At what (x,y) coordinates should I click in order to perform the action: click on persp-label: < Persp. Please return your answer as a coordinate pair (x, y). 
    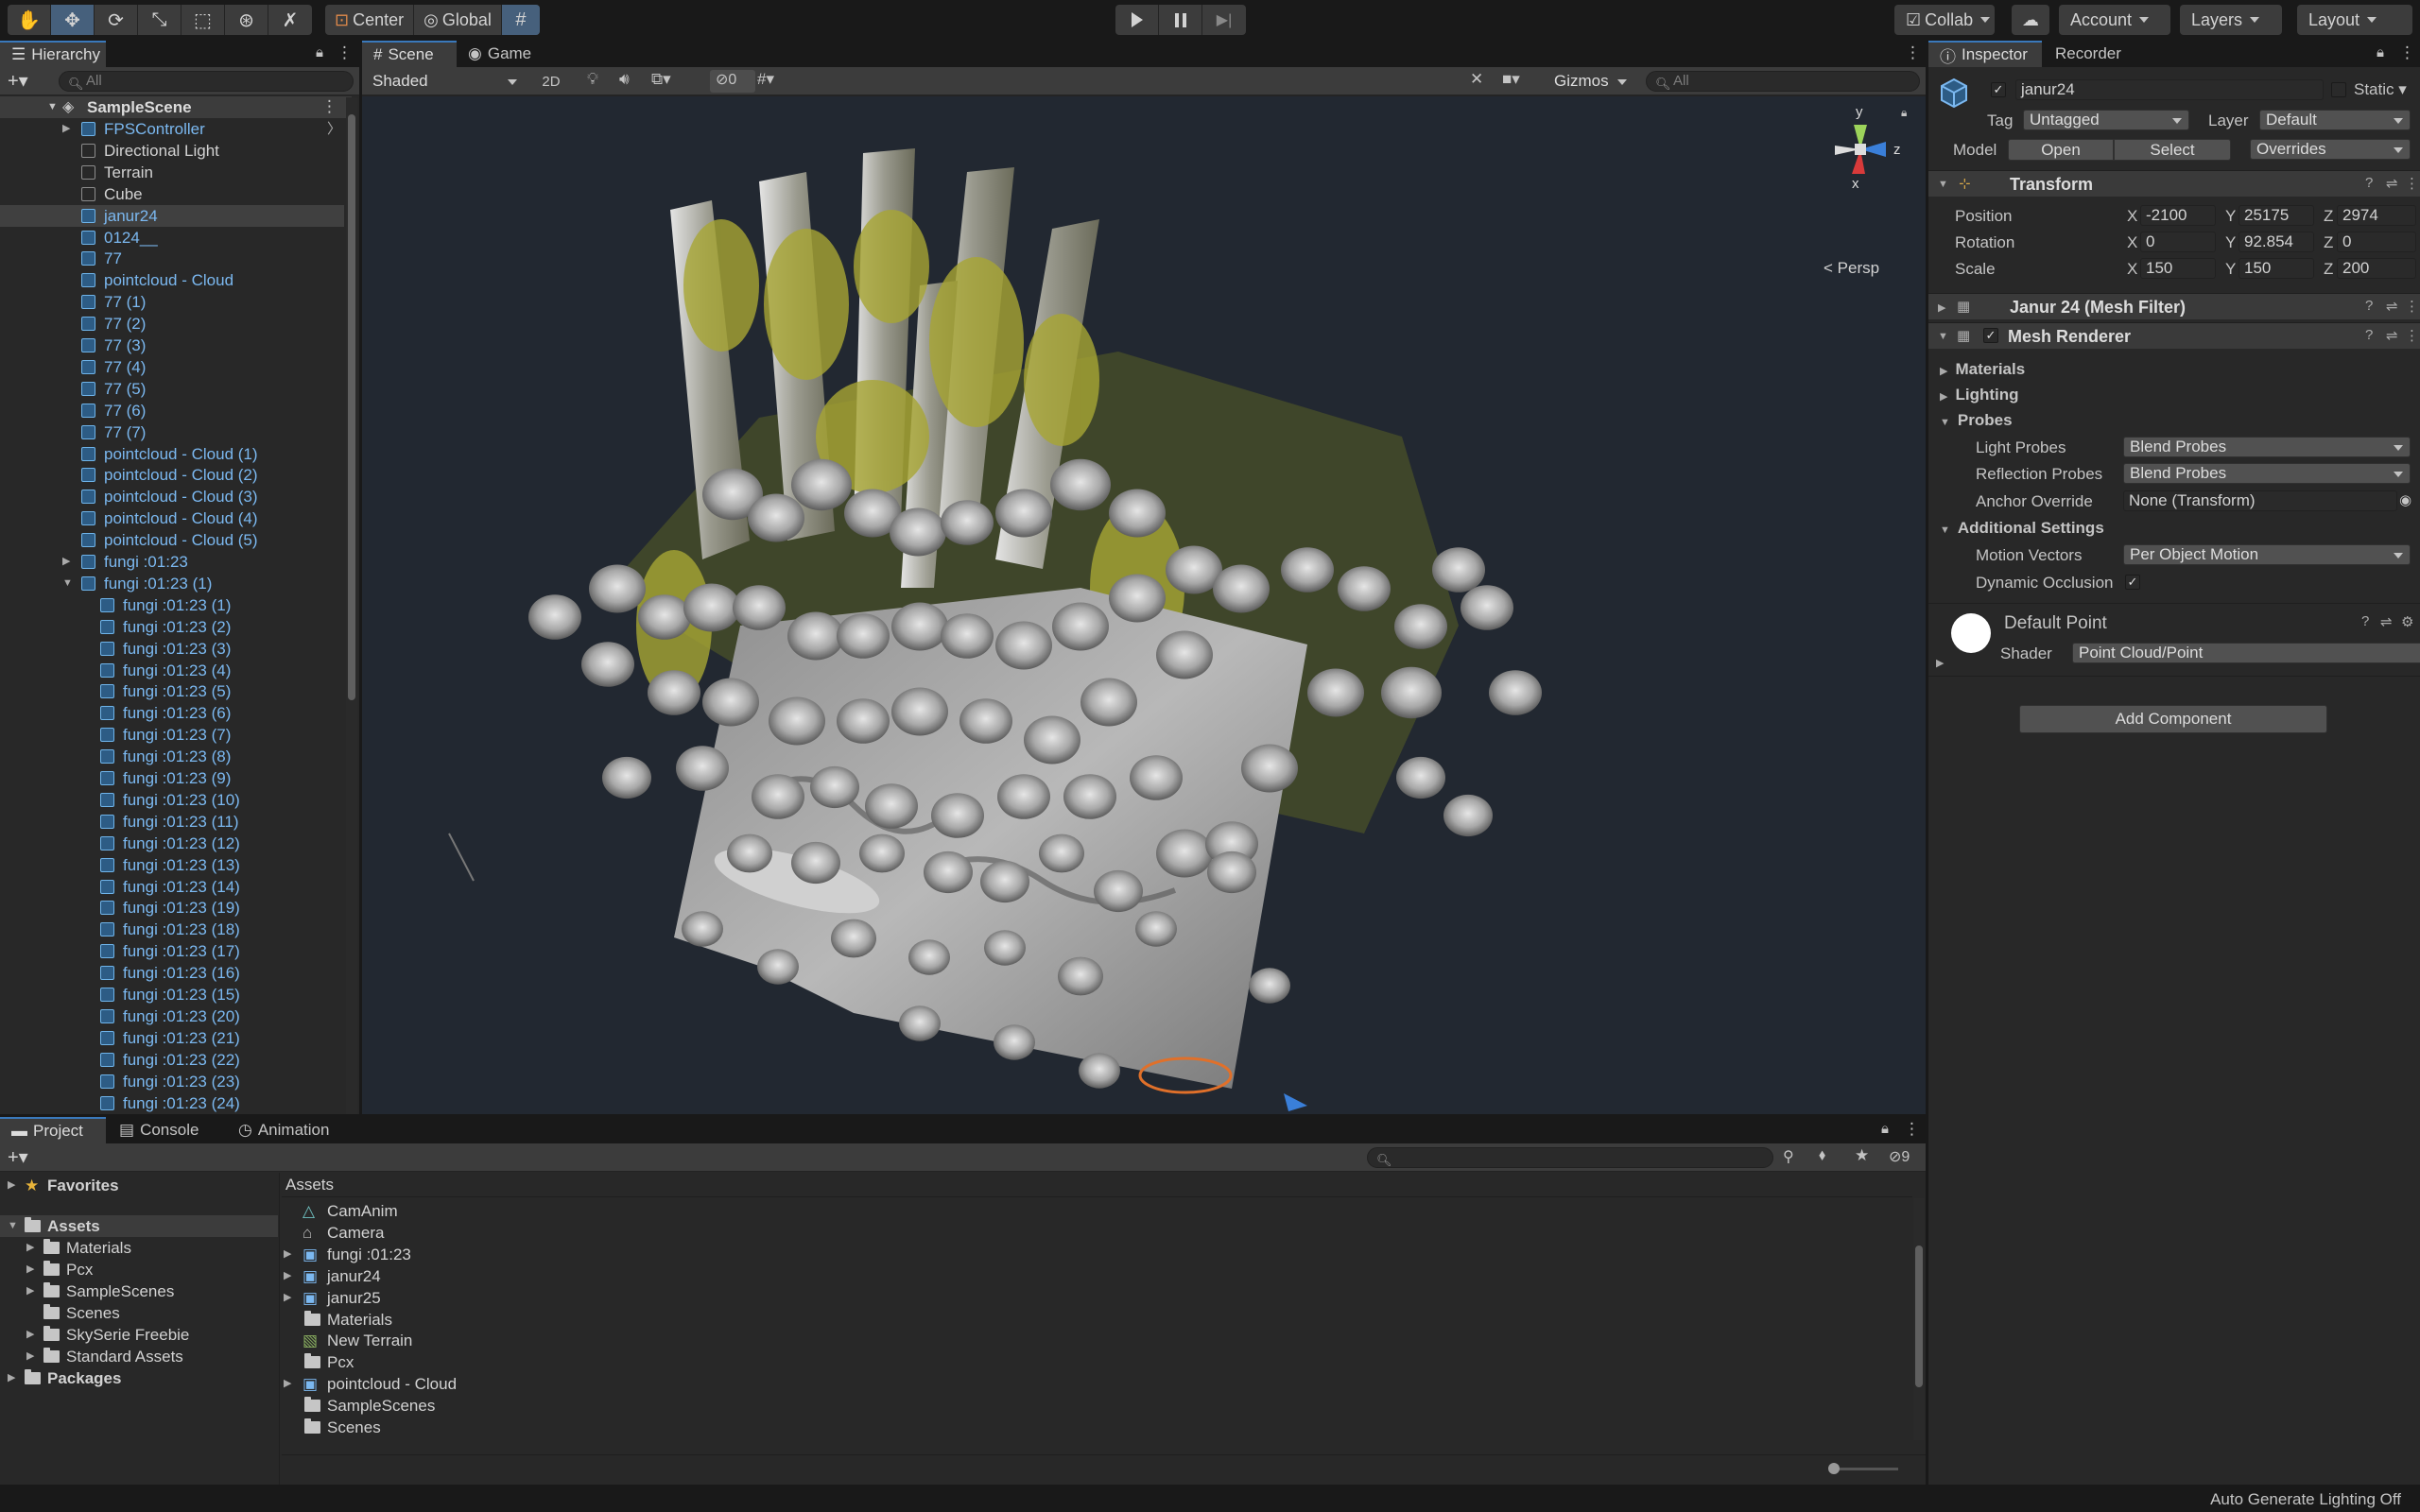
    Looking at the image, I should click on (1851, 268).